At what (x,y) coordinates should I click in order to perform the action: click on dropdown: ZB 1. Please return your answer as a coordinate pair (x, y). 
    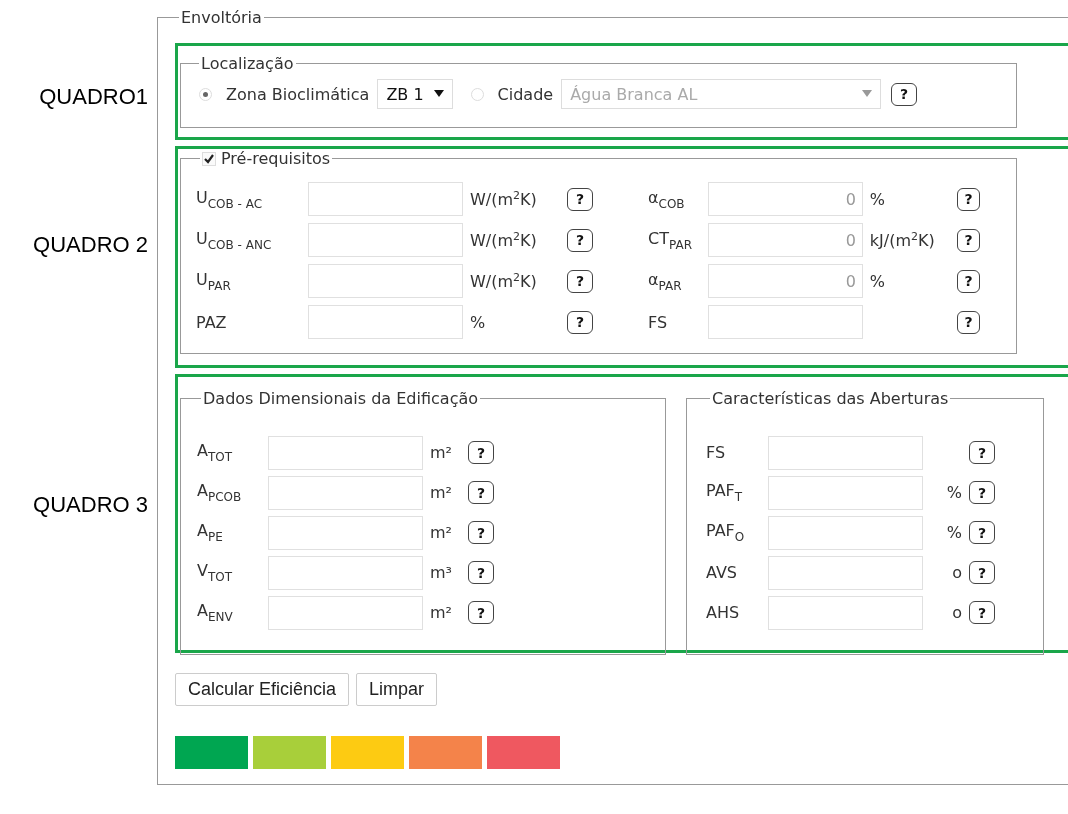
    Looking at the image, I should click on (415, 94).